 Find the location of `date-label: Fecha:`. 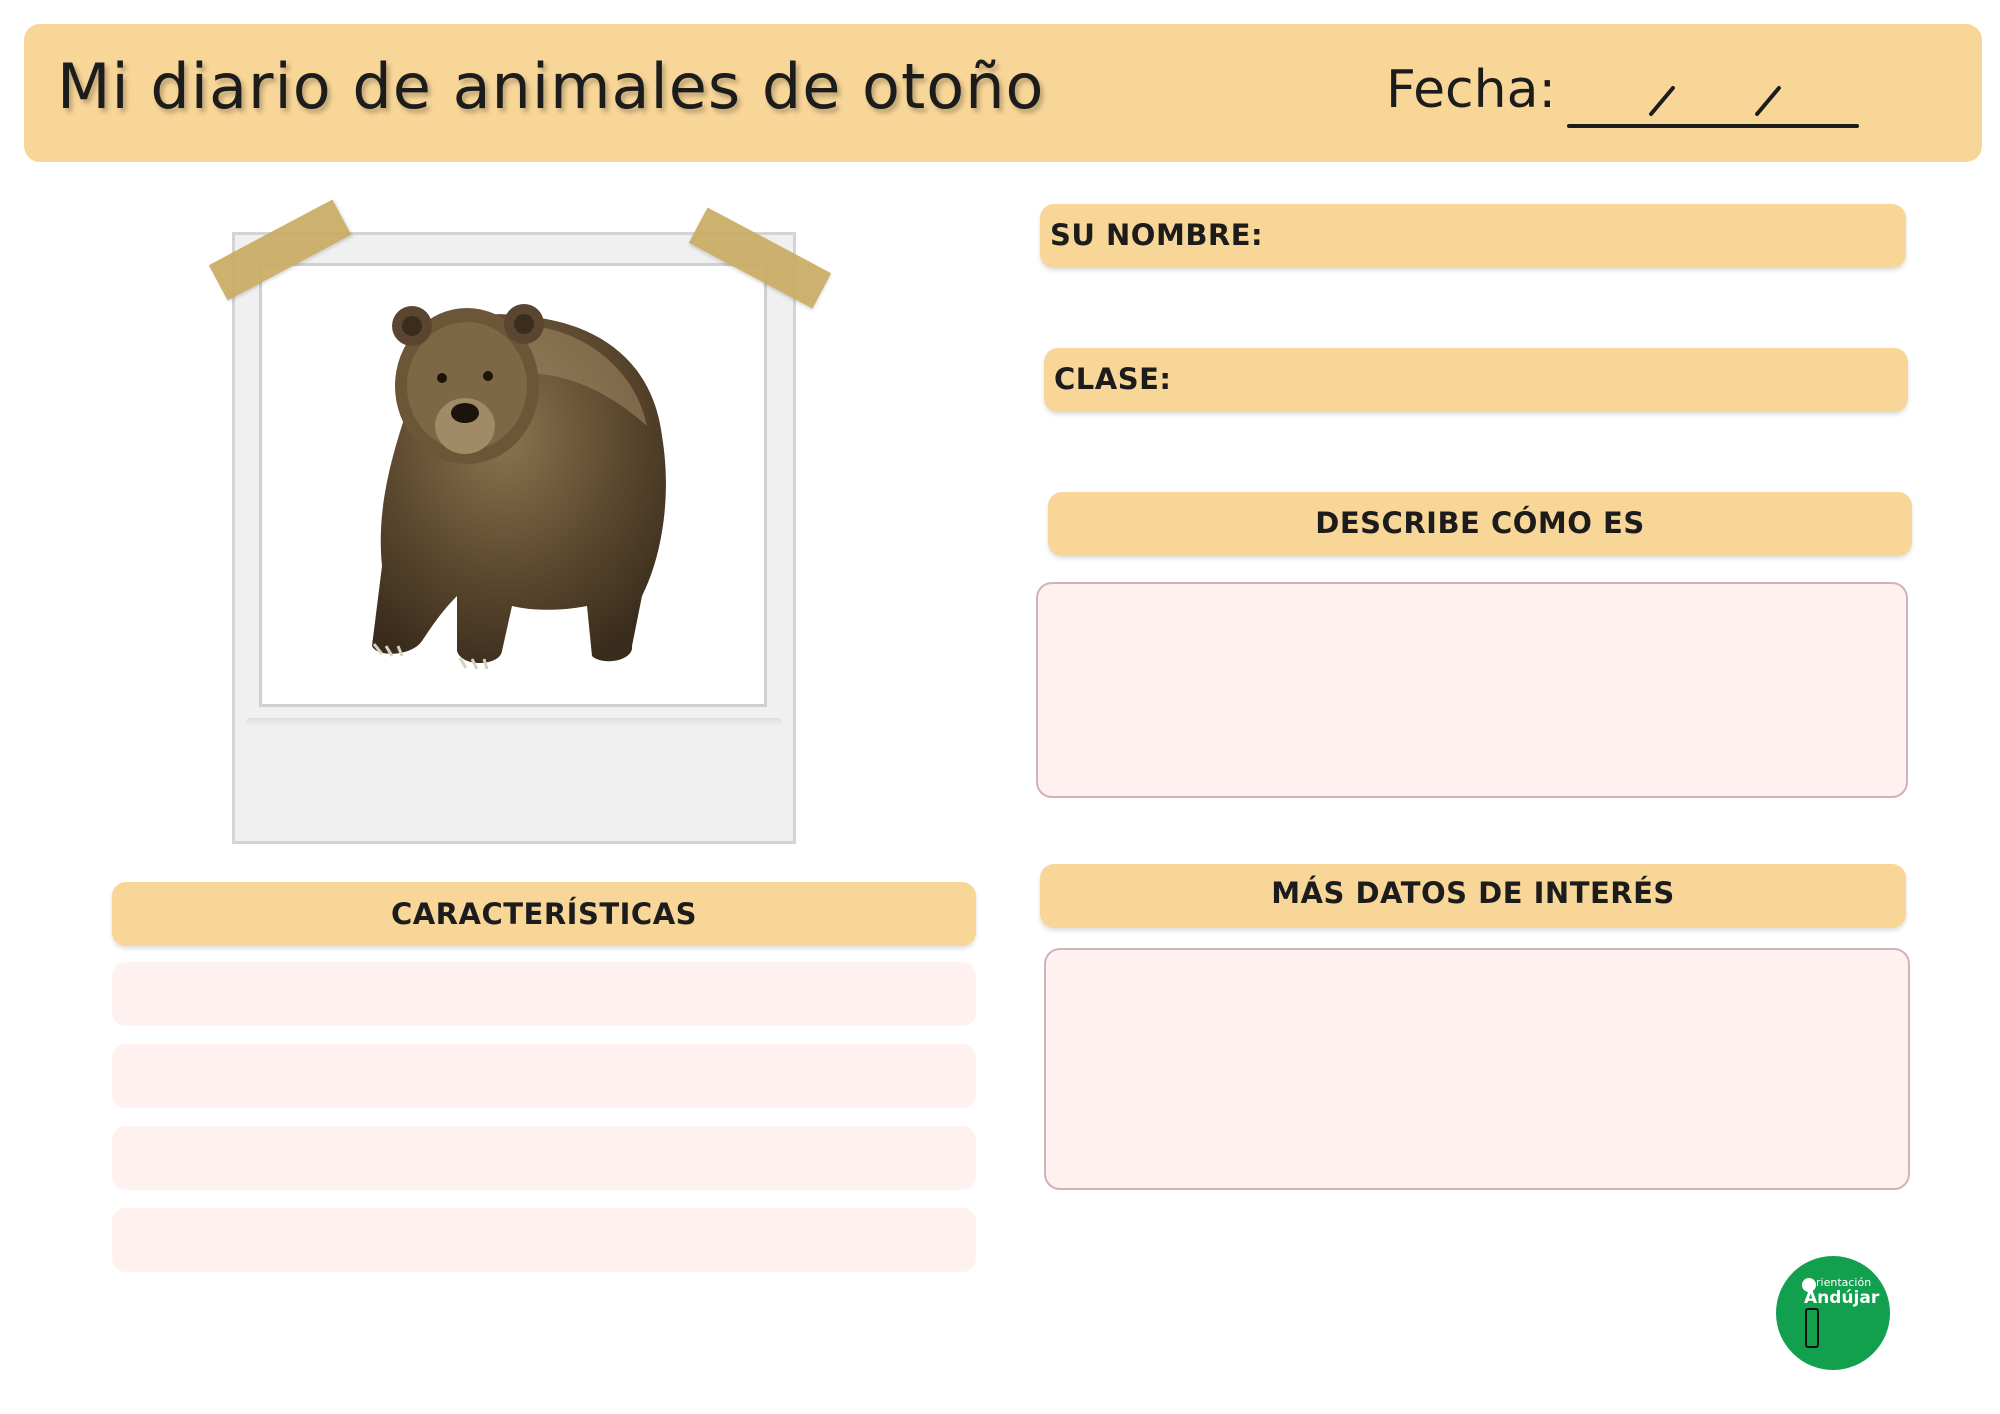

date-label: Fecha: is located at coordinates (1471, 90).